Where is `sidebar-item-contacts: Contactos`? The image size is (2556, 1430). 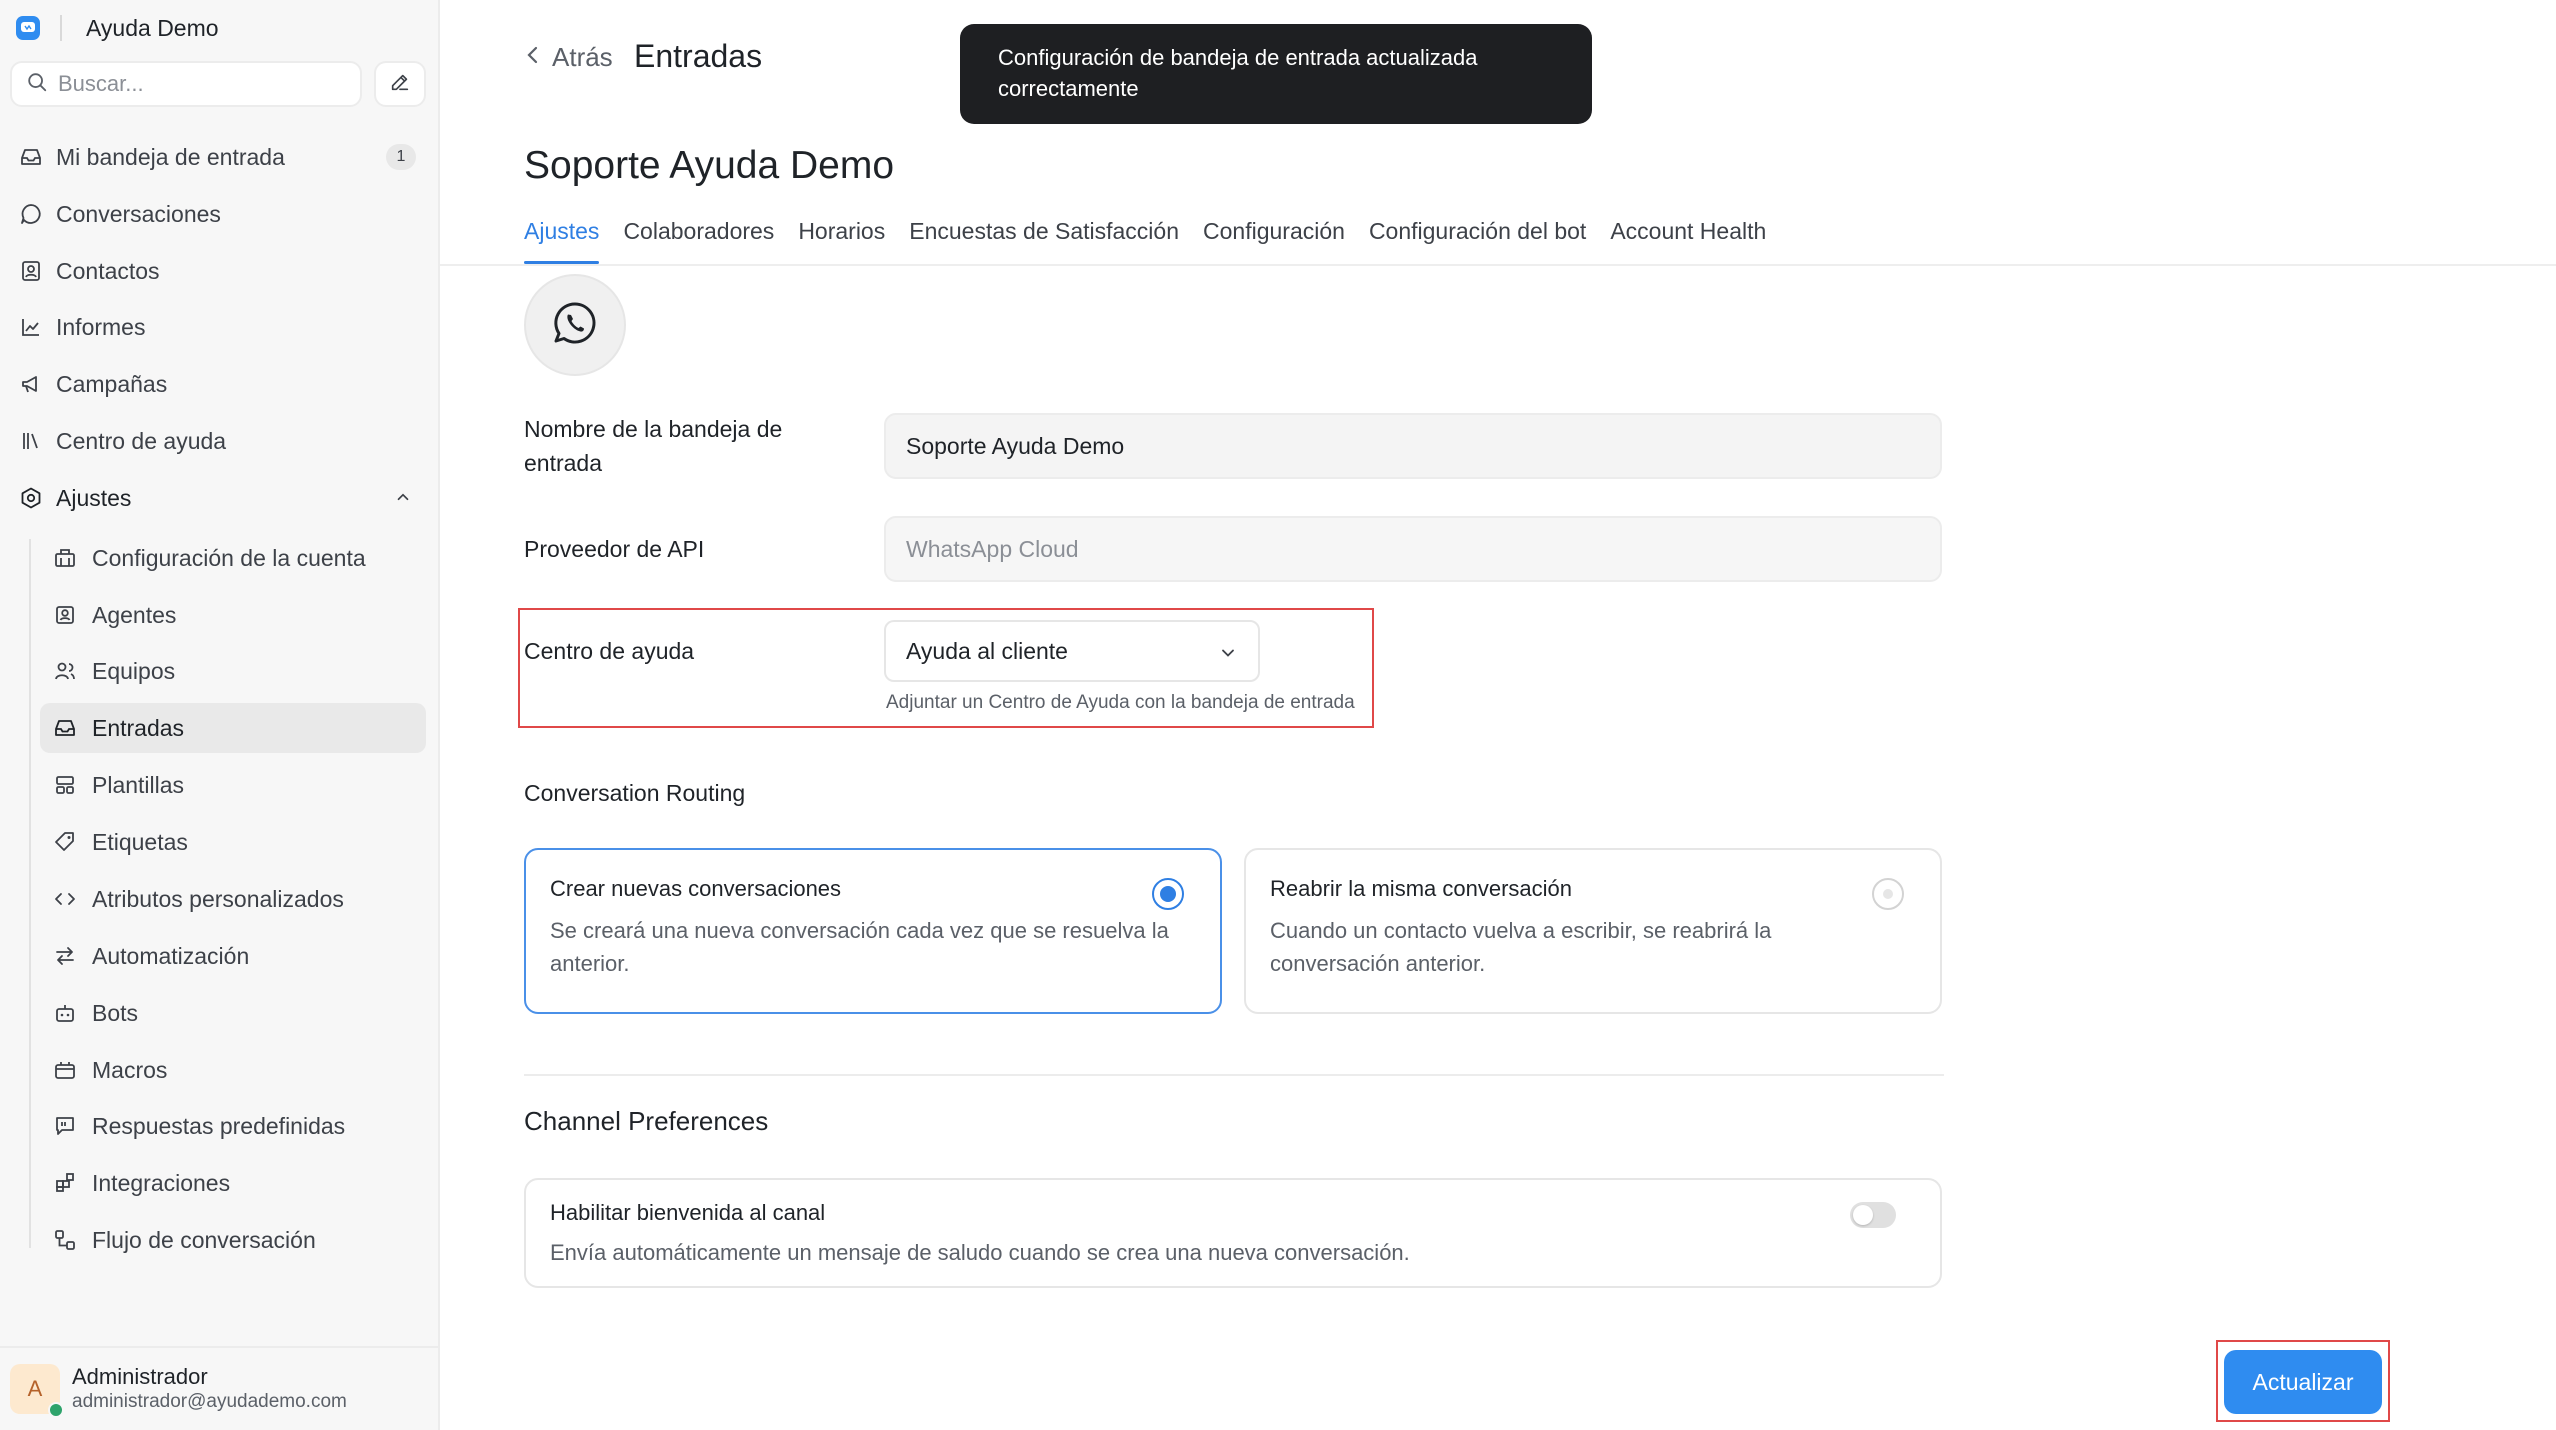
sidebar-item-contacts: Contactos is located at coordinates (217, 271).